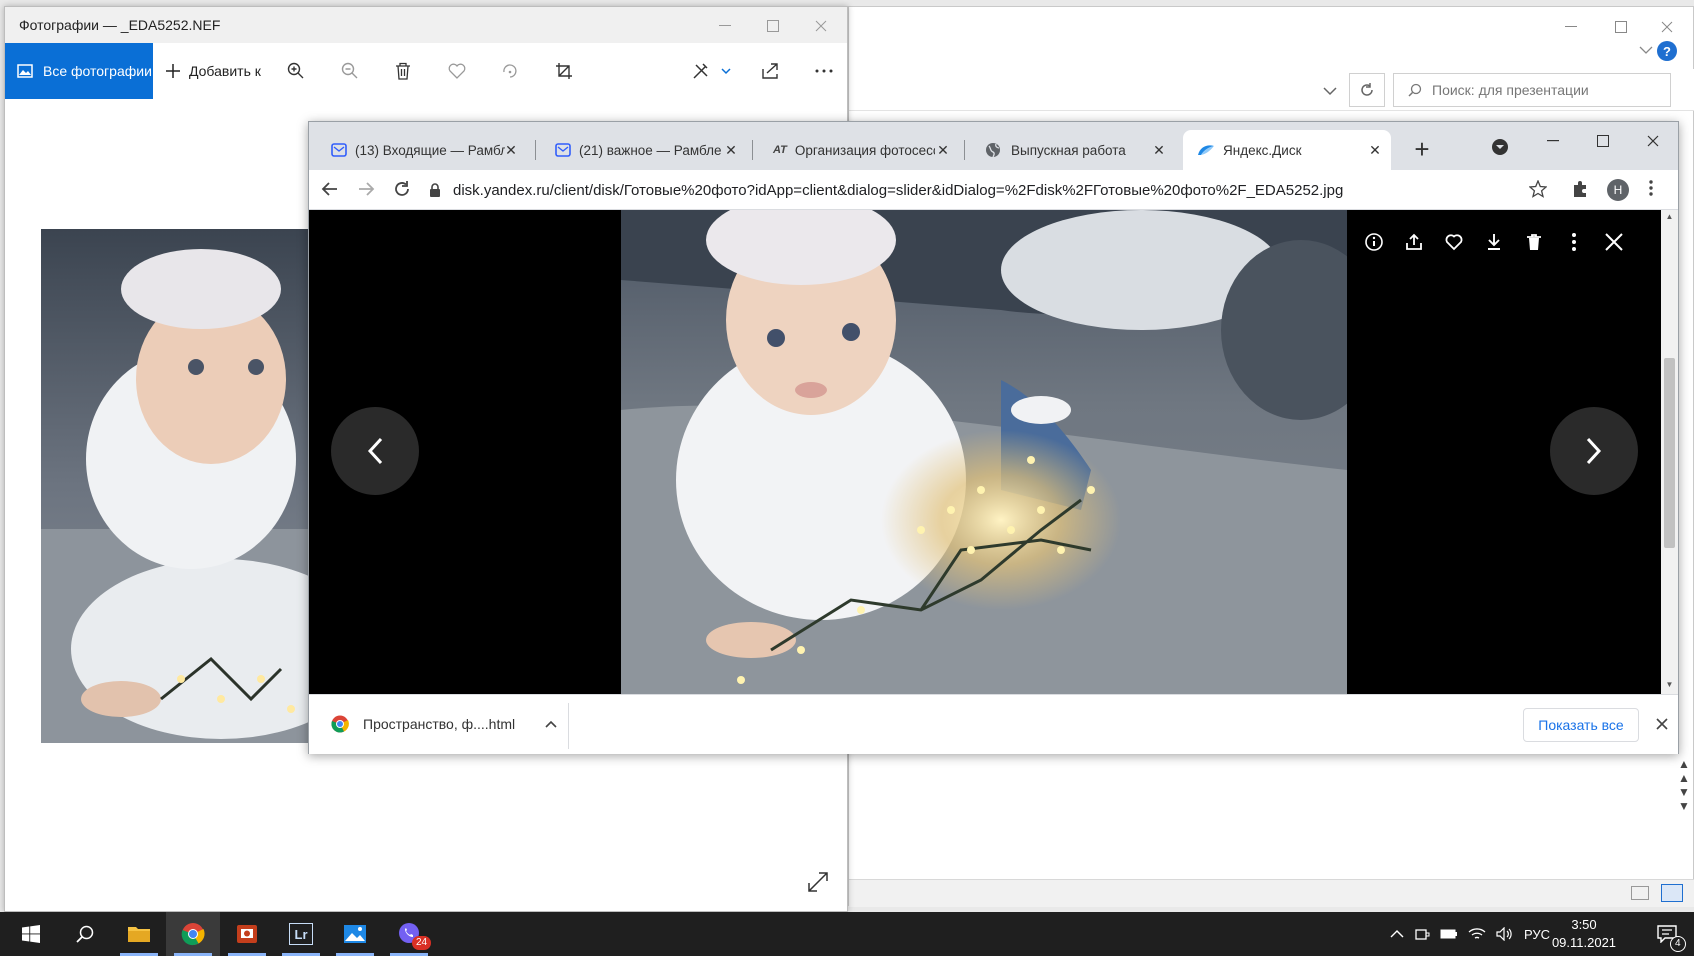  I want to click on notification-center-icon: 4, so click(1667, 934).